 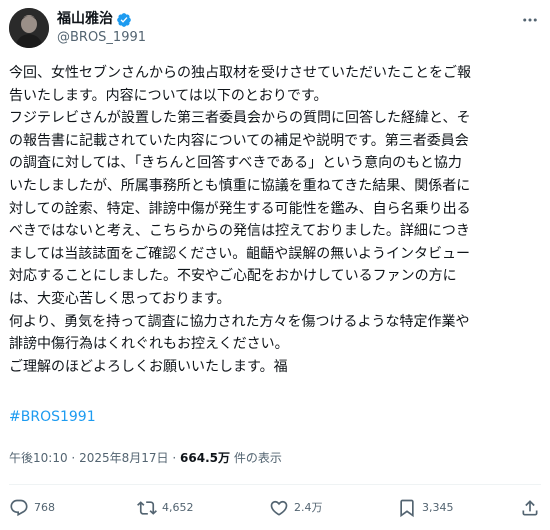 I want to click on views-label: 件の表示, so click(x=257, y=458).